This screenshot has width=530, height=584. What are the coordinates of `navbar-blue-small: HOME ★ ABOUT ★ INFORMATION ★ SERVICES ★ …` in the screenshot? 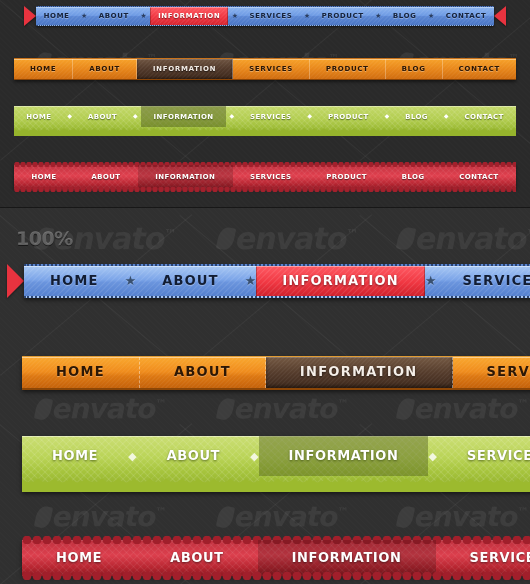 It's located at (265, 16).